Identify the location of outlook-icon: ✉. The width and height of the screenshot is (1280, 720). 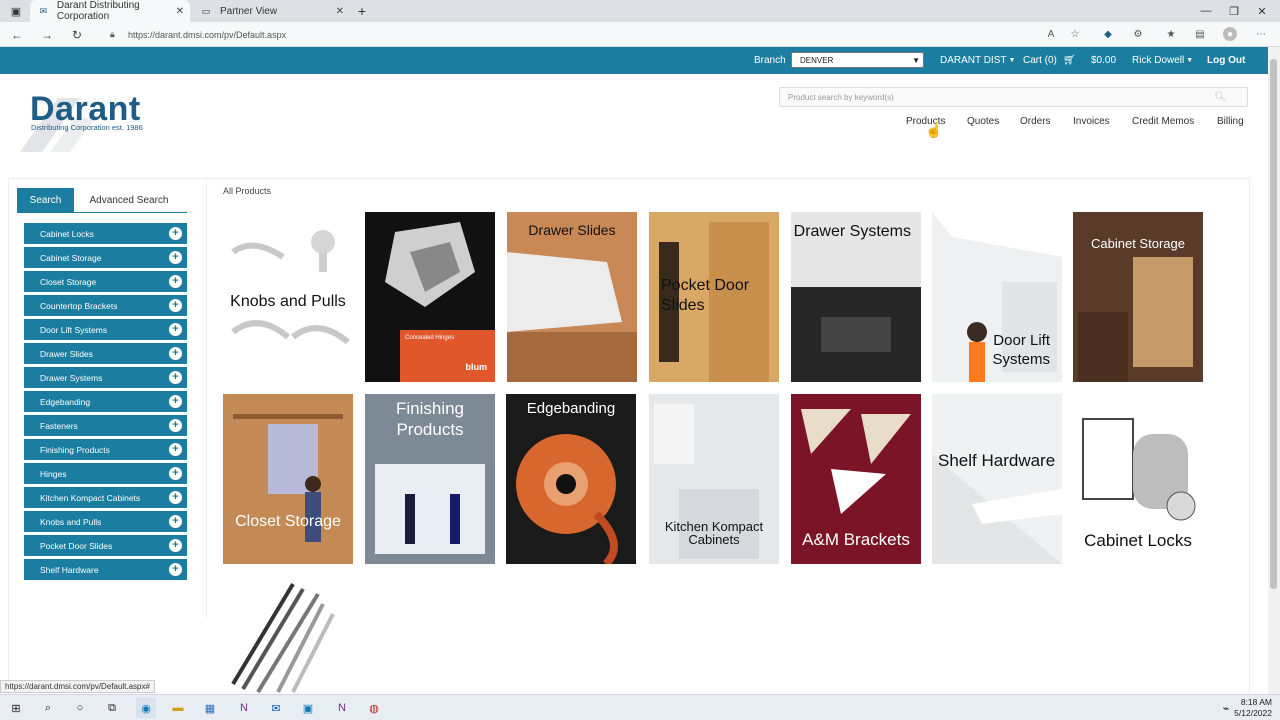
(276, 708).